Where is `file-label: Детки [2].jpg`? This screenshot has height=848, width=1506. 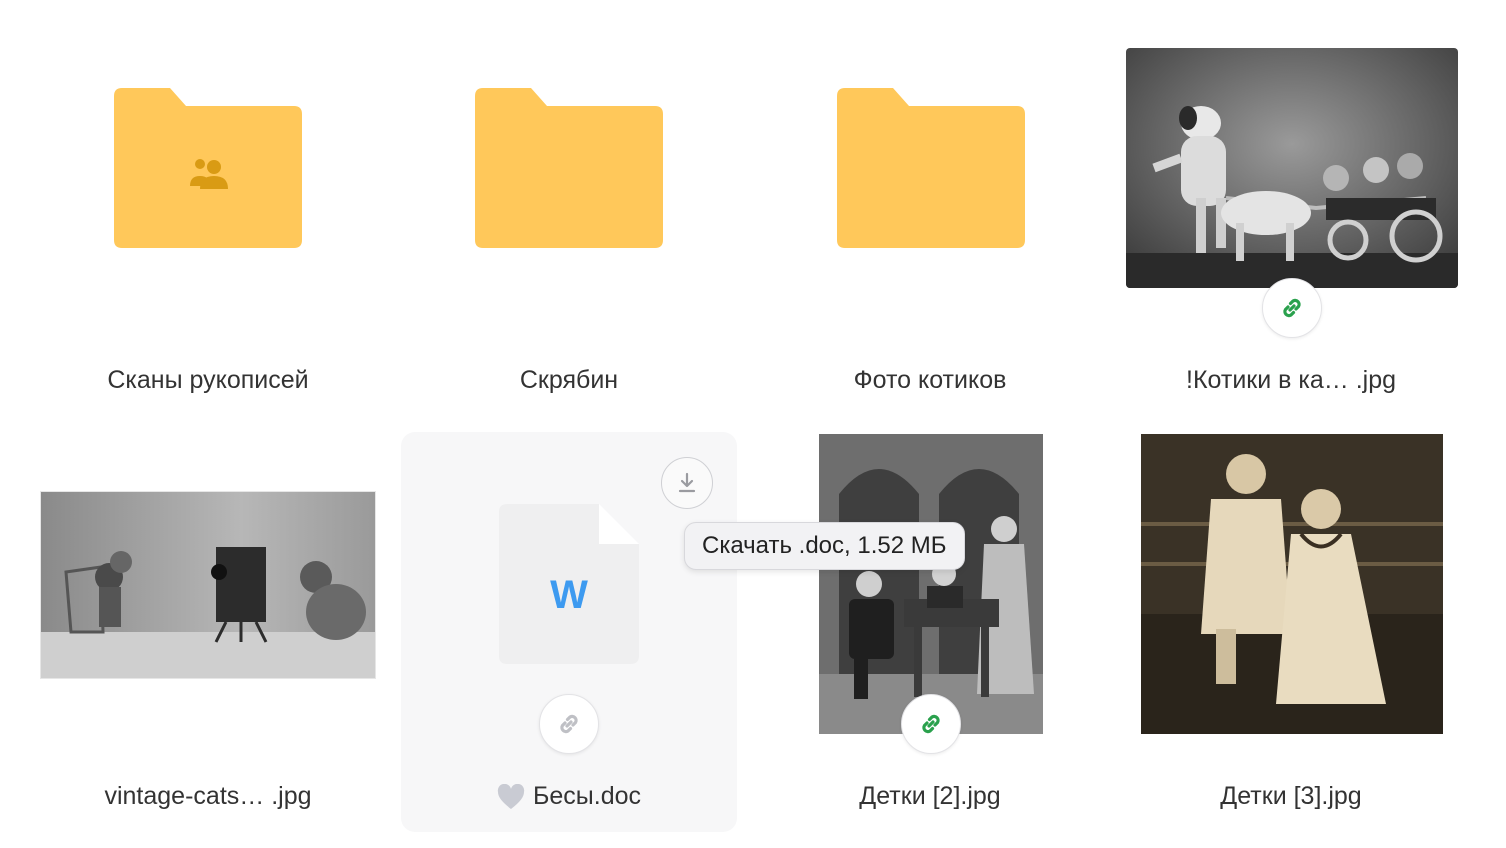 file-label: Детки [2].jpg is located at coordinates (930, 796).